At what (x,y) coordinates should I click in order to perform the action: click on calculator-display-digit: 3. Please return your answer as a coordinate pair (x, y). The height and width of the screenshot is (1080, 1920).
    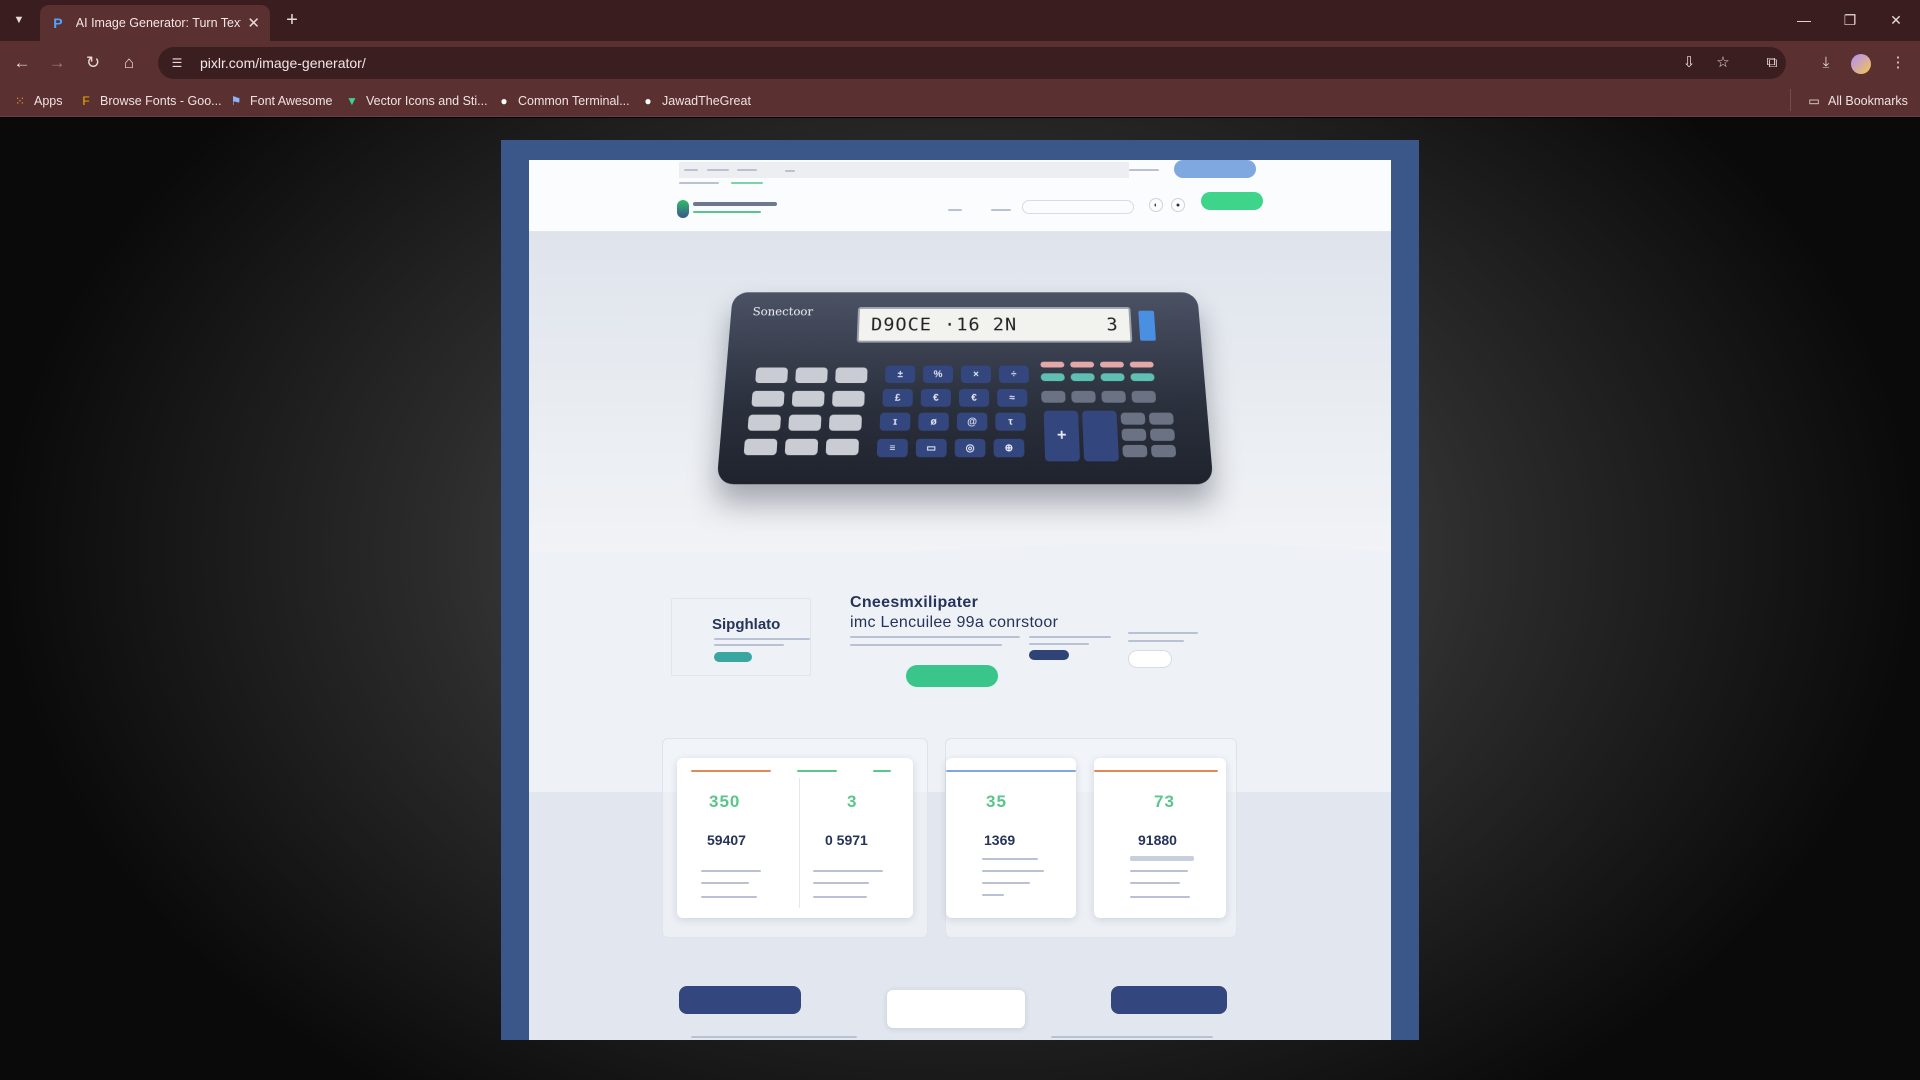
    Looking at the image, I should click on (1112, 325).